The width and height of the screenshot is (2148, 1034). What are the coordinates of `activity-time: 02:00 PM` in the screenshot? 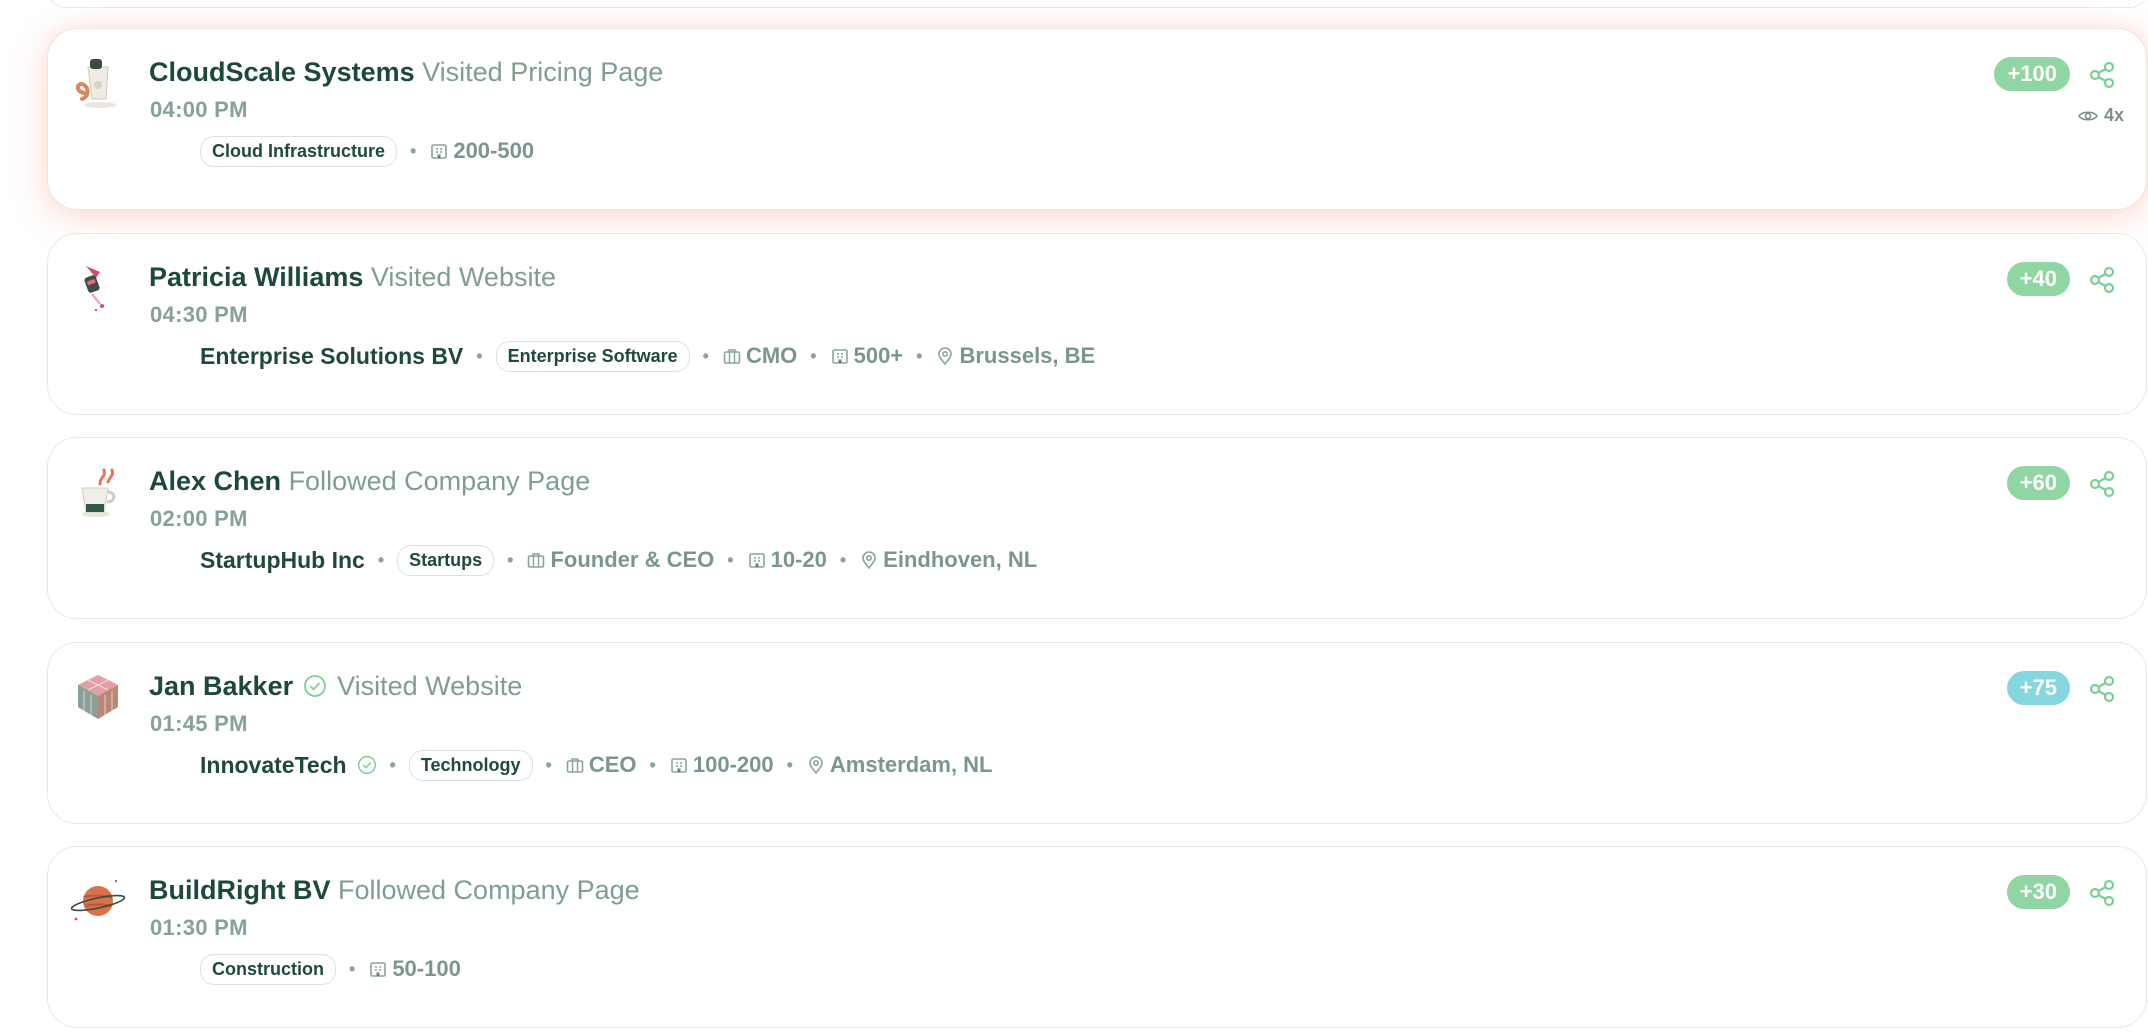 It's located at (199, 518).